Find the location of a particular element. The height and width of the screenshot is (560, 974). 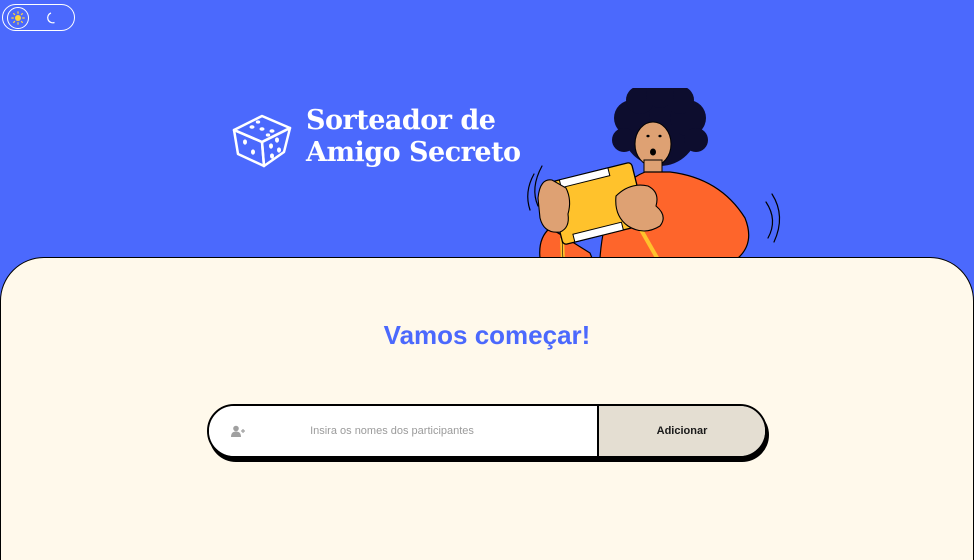

add-participant-form: Adicionar is located at coordinates (487, 431).